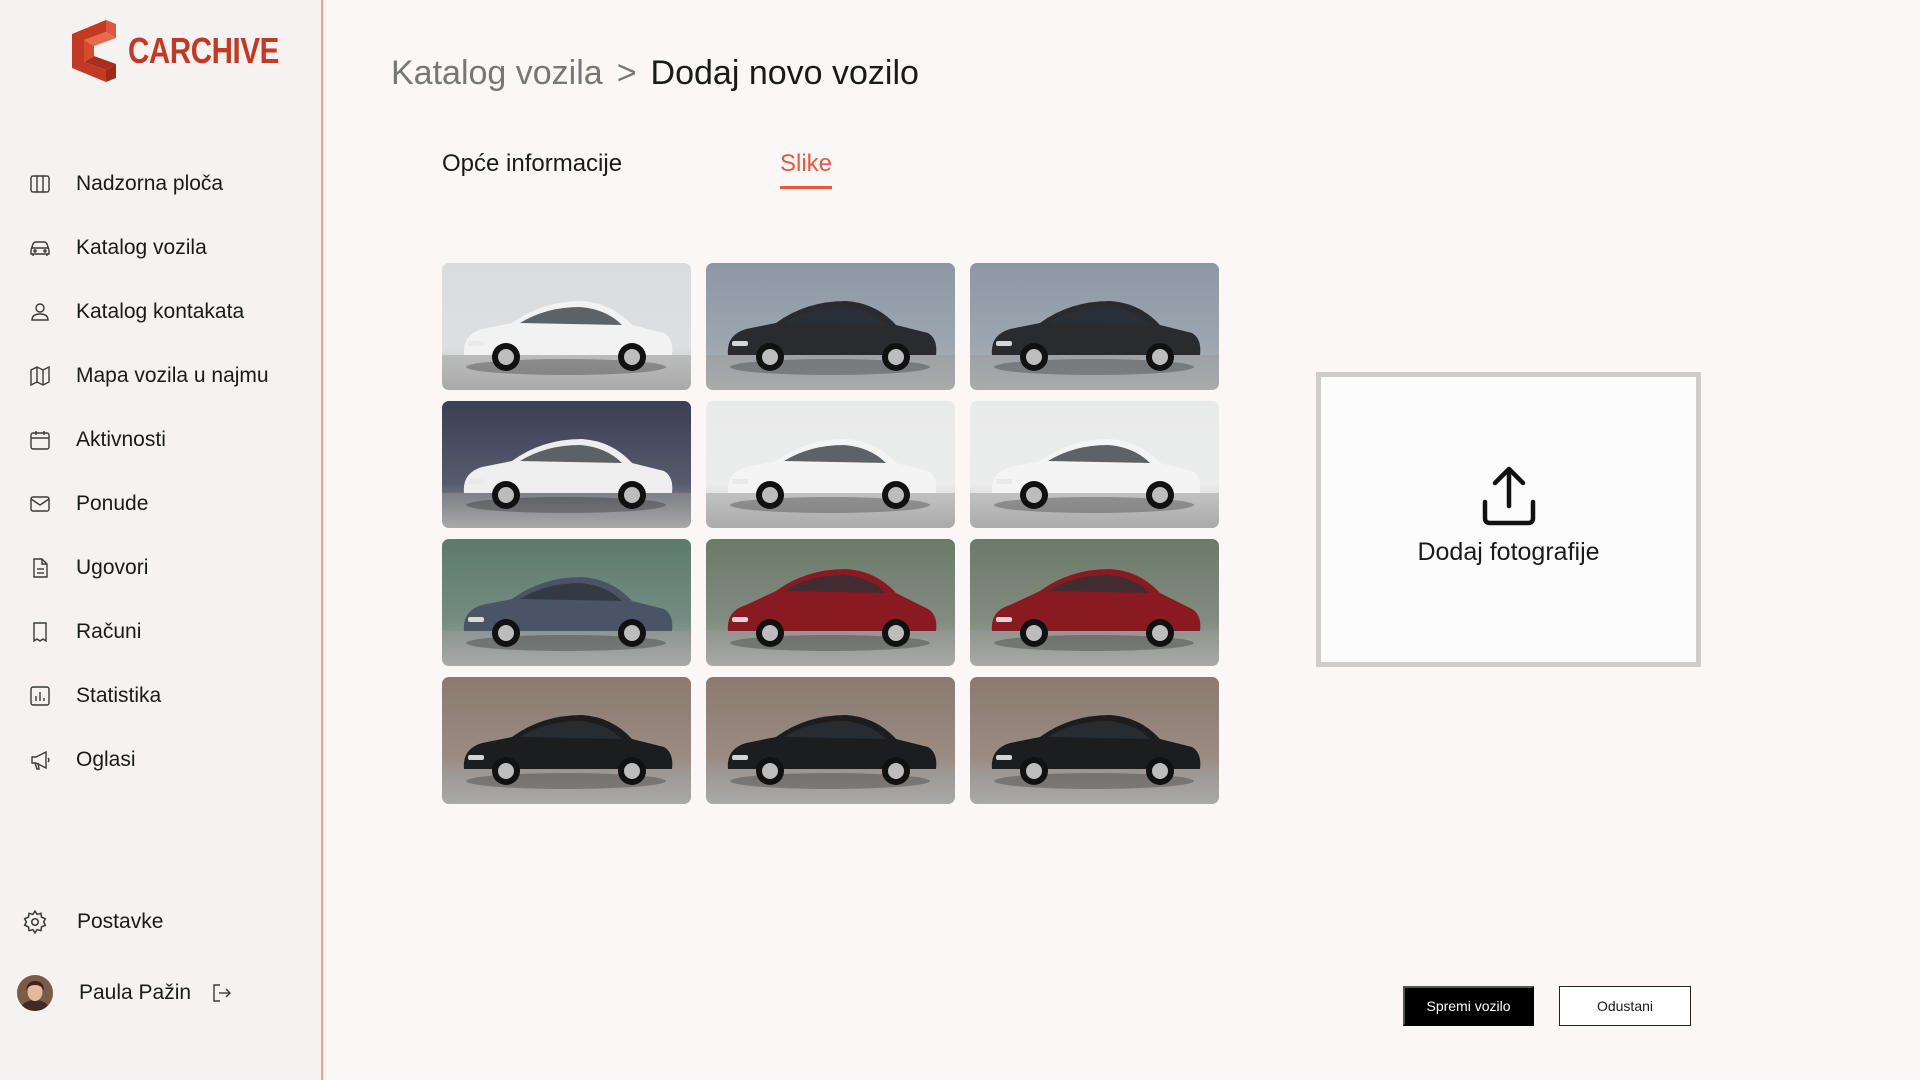  I want to click on dashboard-icon, so click(40, 184).